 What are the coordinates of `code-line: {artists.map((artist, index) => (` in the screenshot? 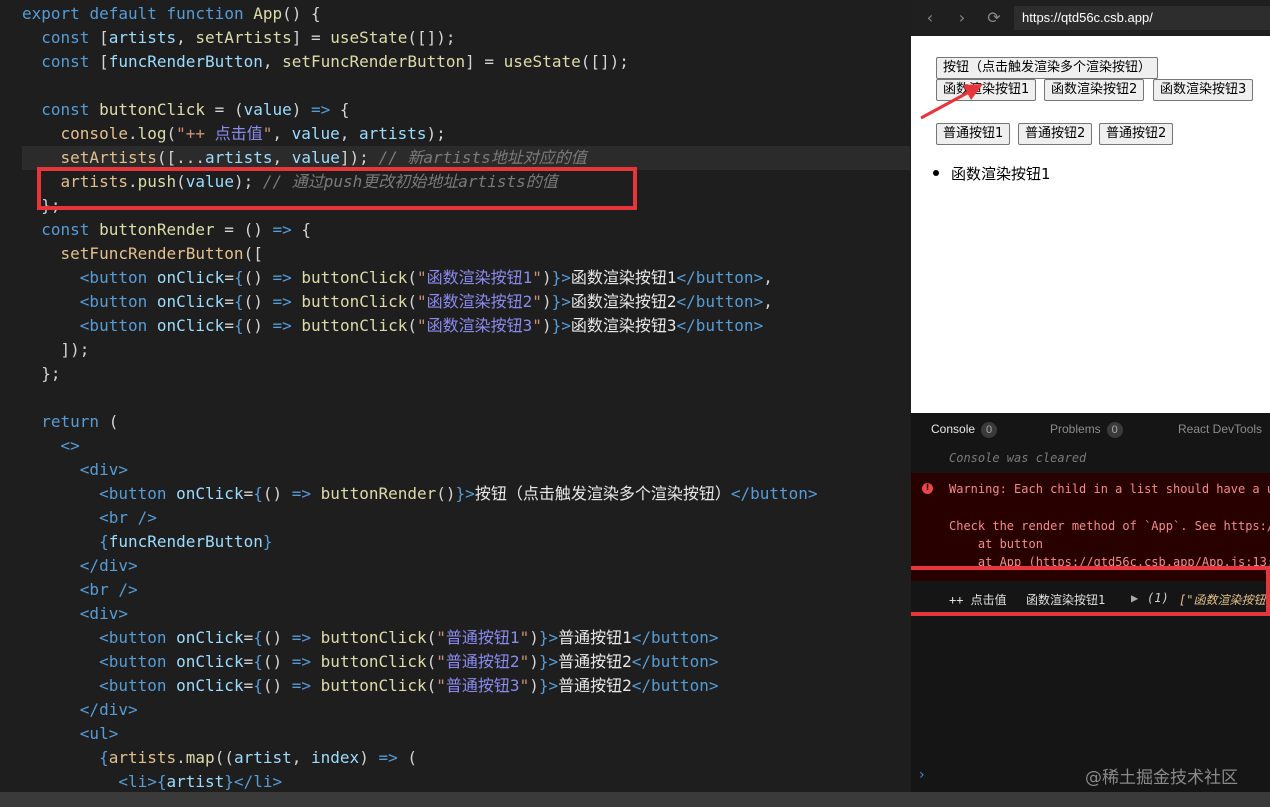 It's located at (258, 757).